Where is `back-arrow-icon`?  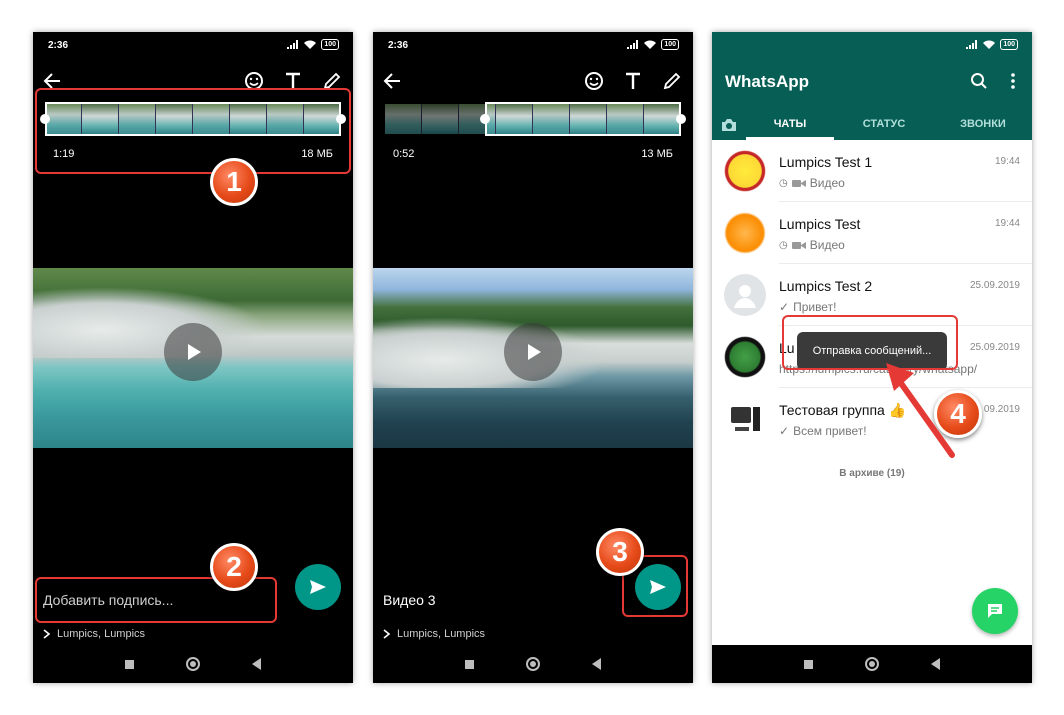
back-arrow-icon is located at coordinates (392, 81).